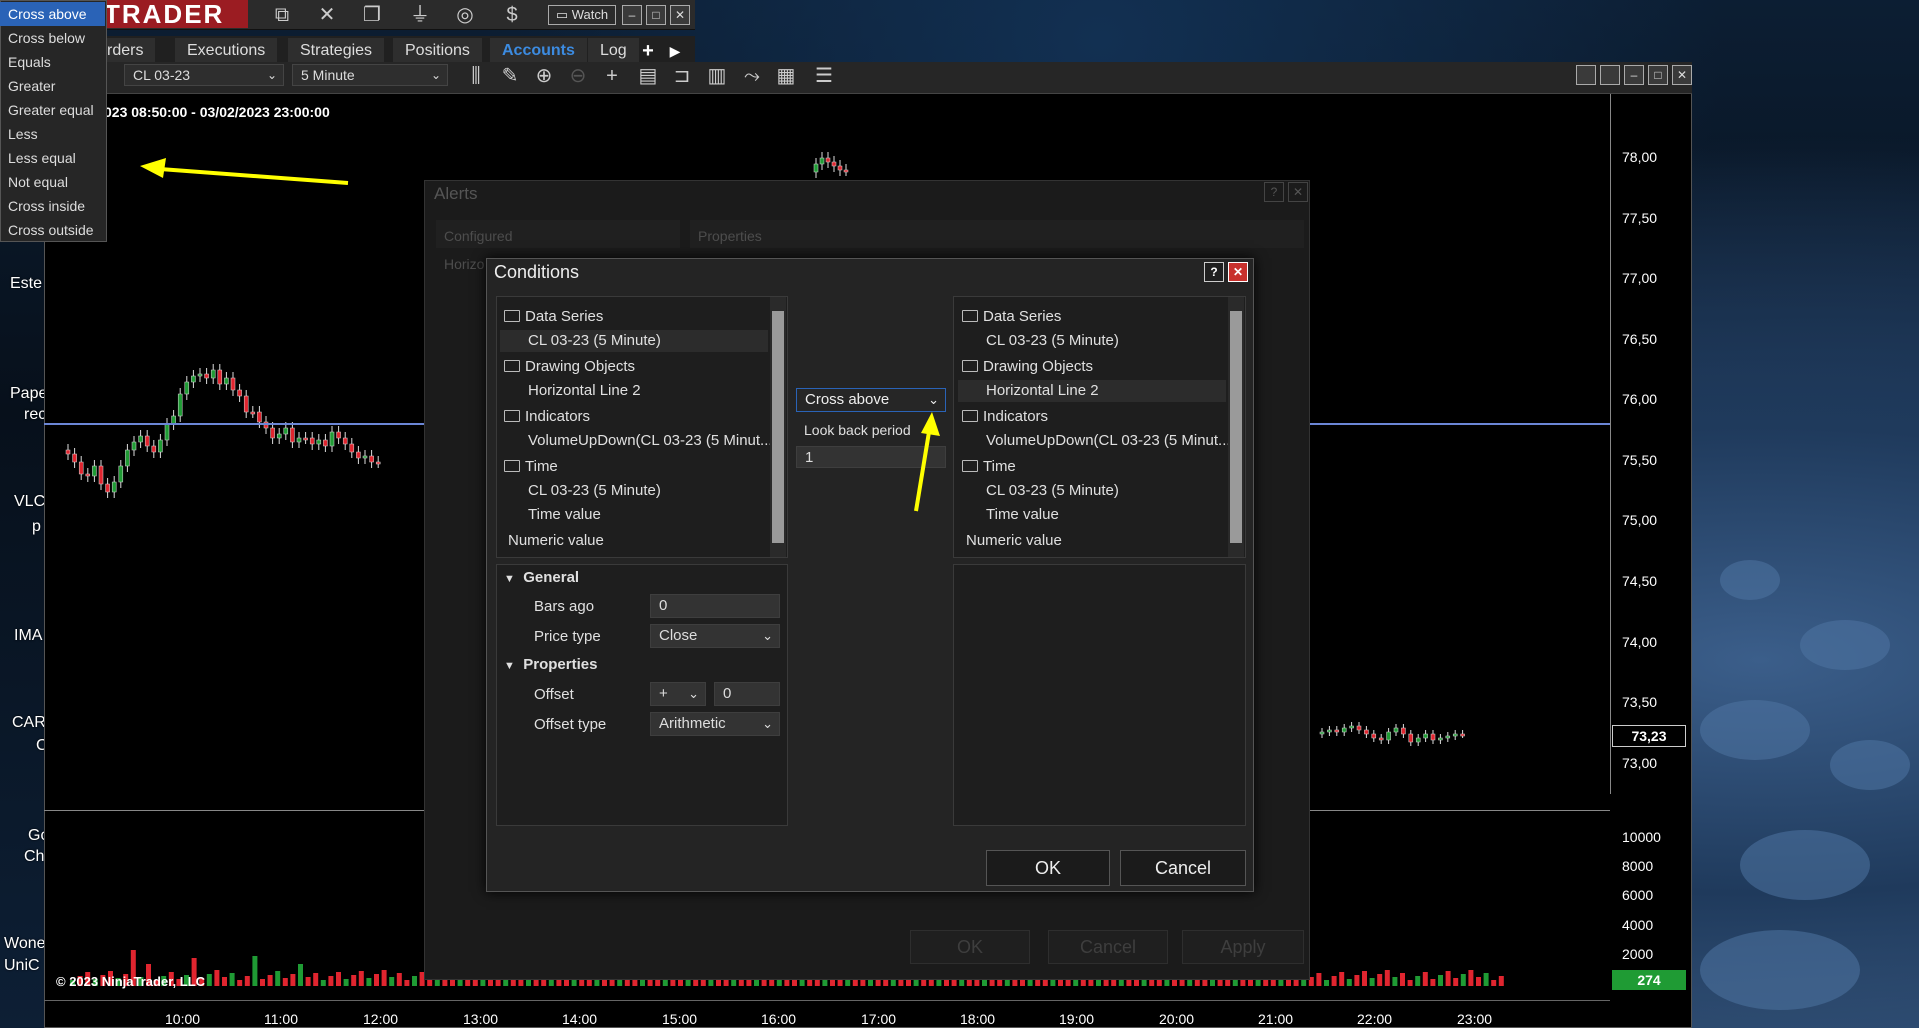 This screenshot has height=1028, width=1919. Describe the element at coordinates (970, 947) in the screenshot. I see `alerts-ok-button: OK` at that location.